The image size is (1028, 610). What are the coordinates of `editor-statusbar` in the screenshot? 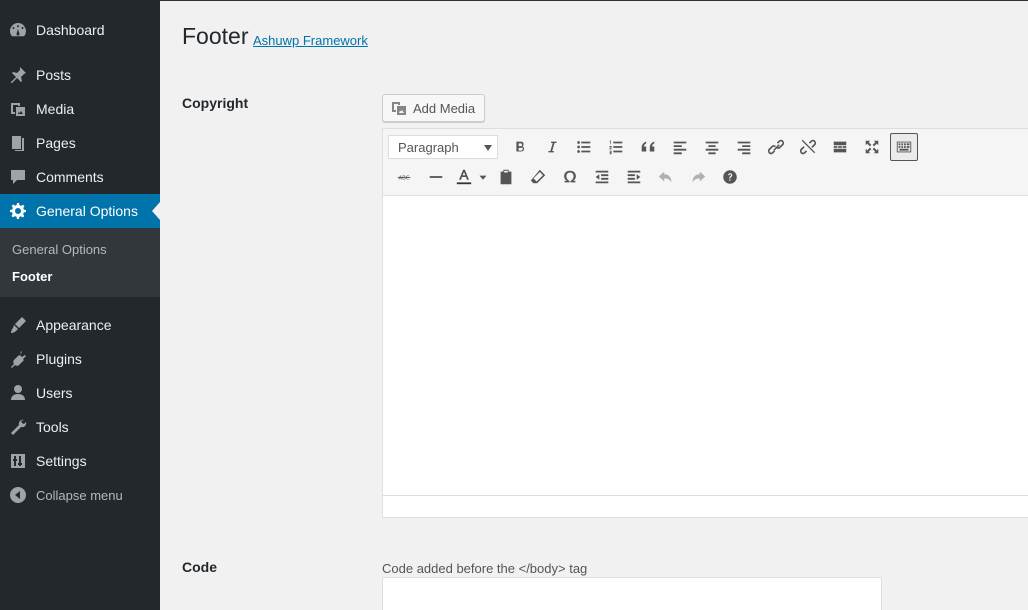 It's located at (705, 506).